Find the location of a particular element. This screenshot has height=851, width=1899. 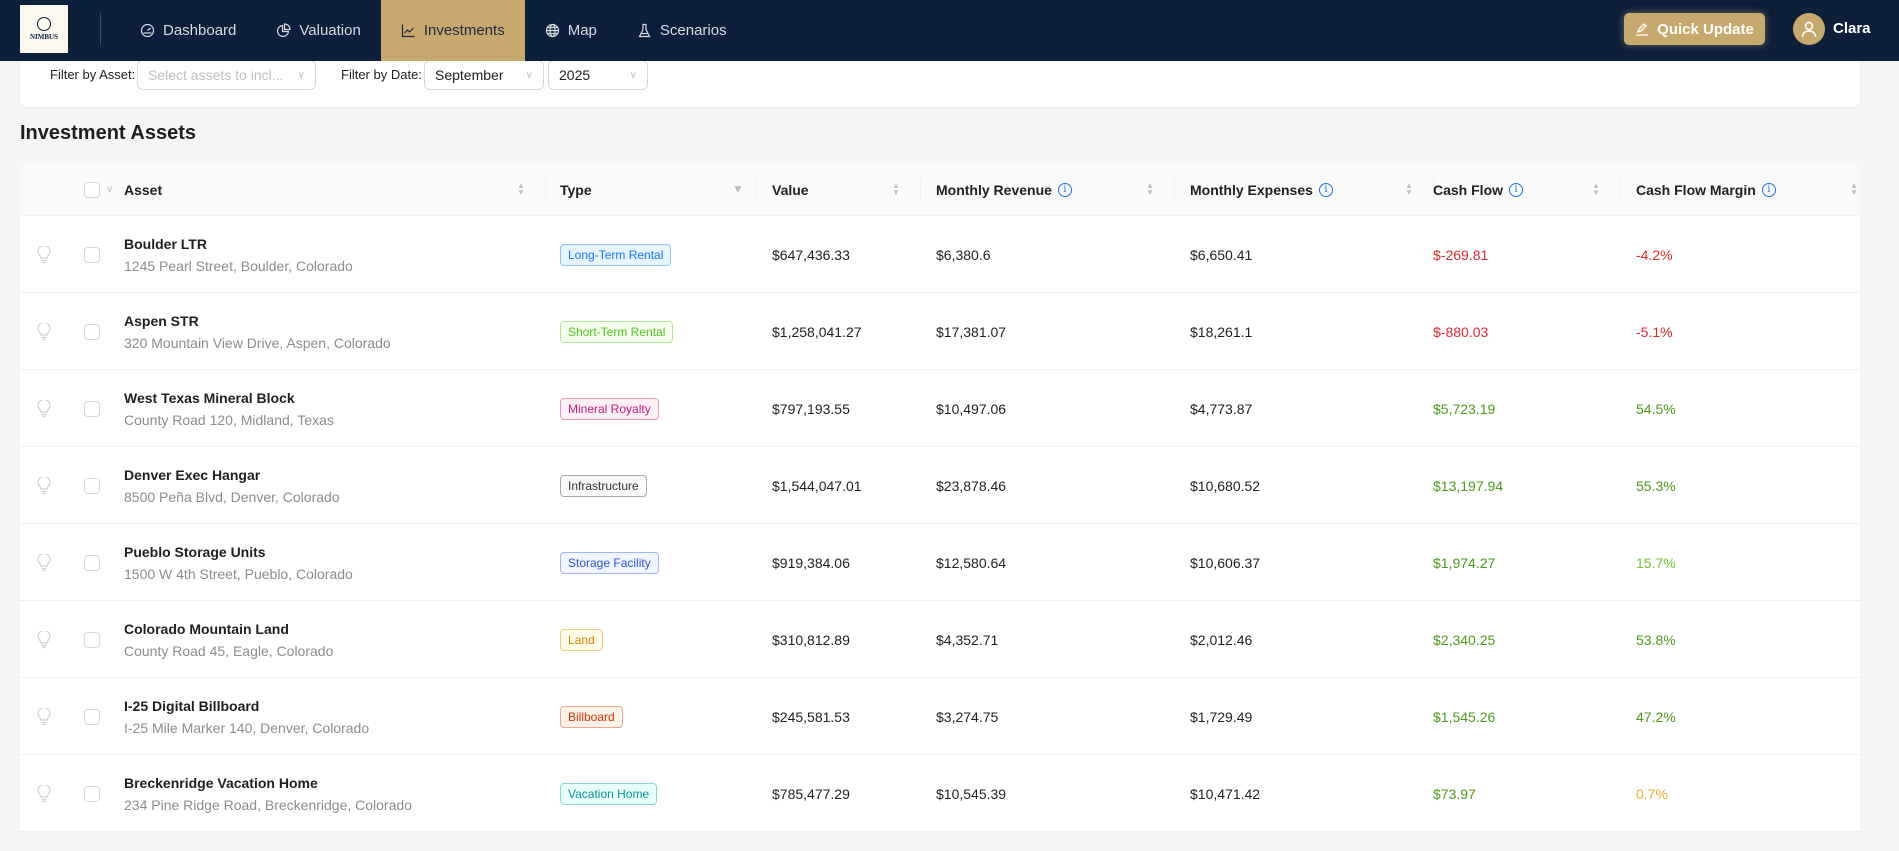

cash-flow-margin-cell: 0.7% is located at coordinates (1652, 793).